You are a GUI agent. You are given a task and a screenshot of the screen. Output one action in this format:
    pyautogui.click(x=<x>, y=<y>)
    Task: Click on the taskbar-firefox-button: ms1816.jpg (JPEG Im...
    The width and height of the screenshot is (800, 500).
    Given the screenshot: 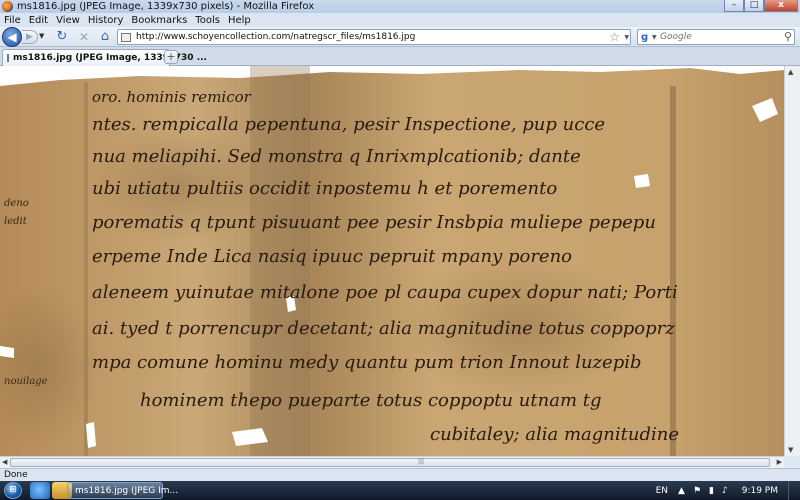 What is the action you would take?
    pyautogui.click(x=122, y=490)
    